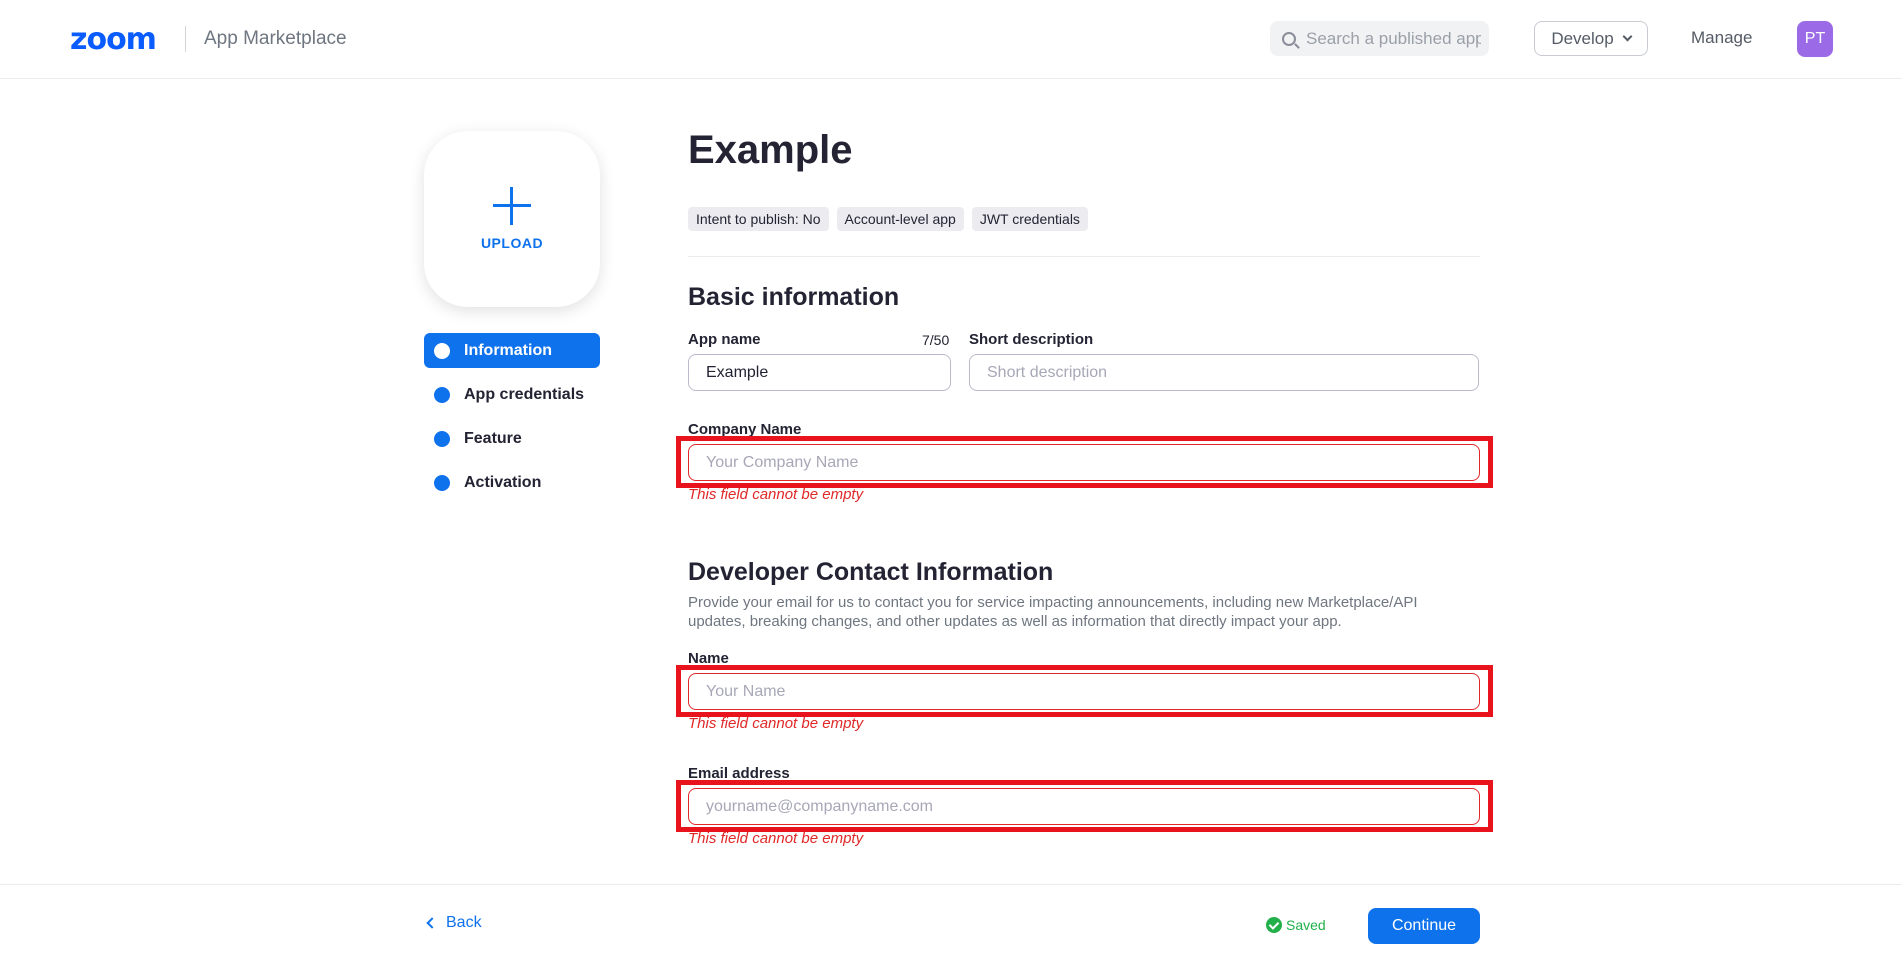  What do you see at coordinates (1582, 38) in the screenshot?
I see `develop-label: Develop` at bounding box center [1582, 38].